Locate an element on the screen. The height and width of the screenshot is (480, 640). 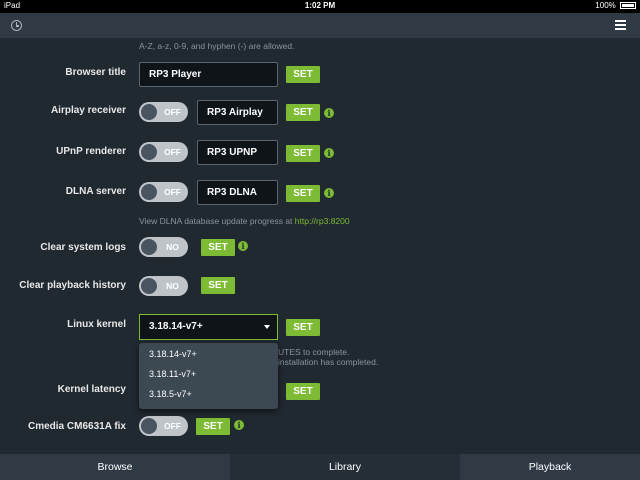
kernel-option: 3.18.14-v7+ is located at coordinates (173, 354).